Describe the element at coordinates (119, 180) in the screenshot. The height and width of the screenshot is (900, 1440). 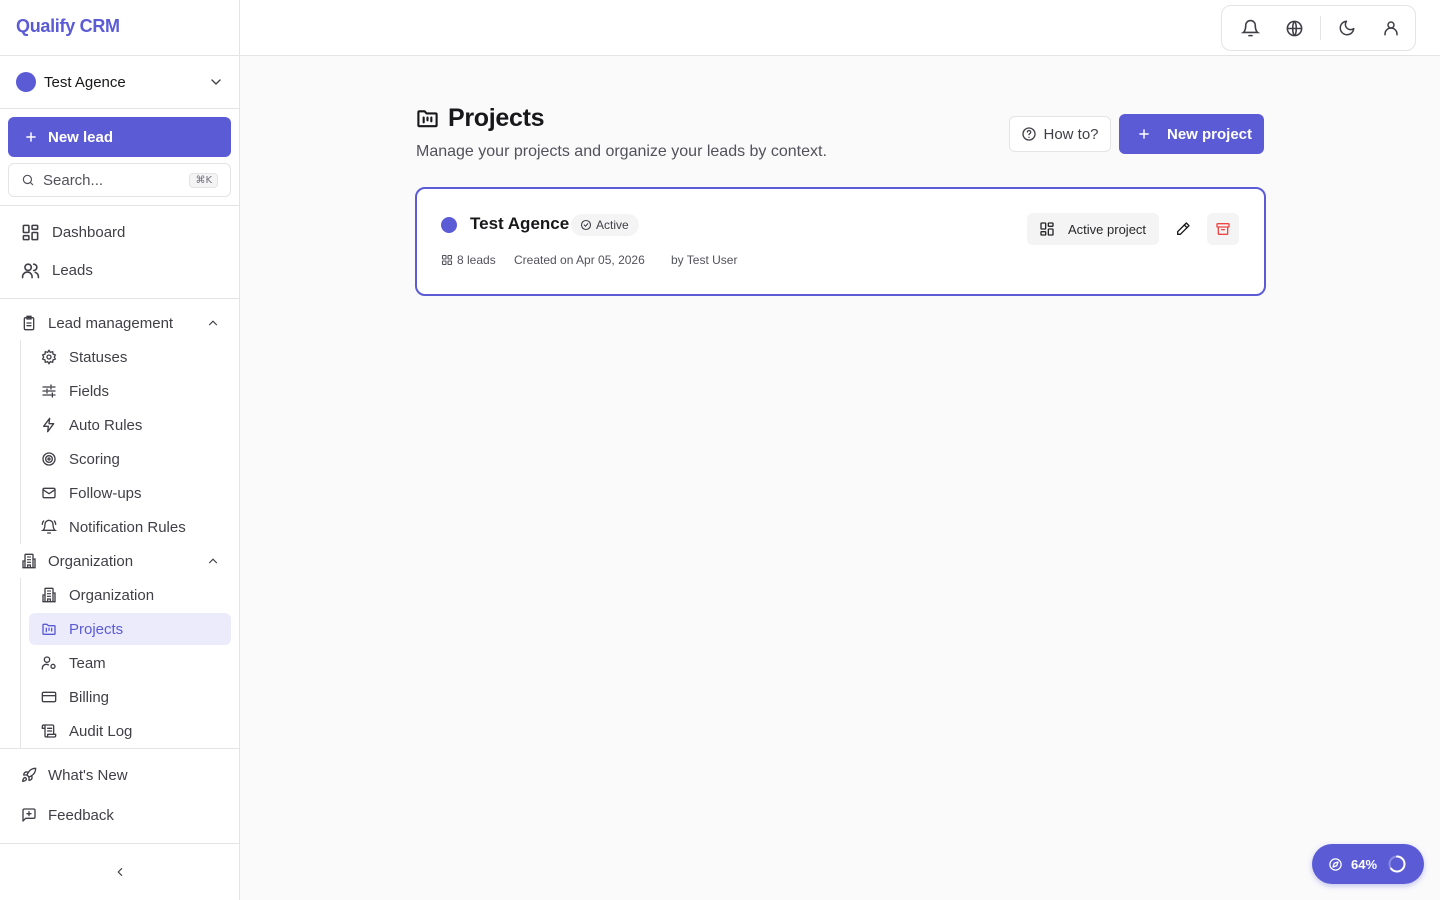
I see `search-input: Search... ⌘K` at that location.